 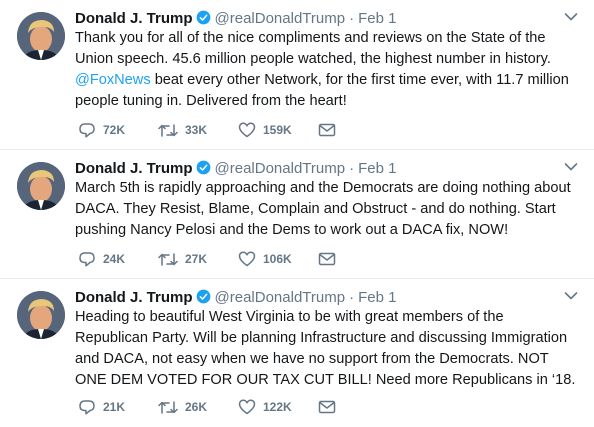 I want to click on retweet-count: 33K, so click(x=196, y=130).